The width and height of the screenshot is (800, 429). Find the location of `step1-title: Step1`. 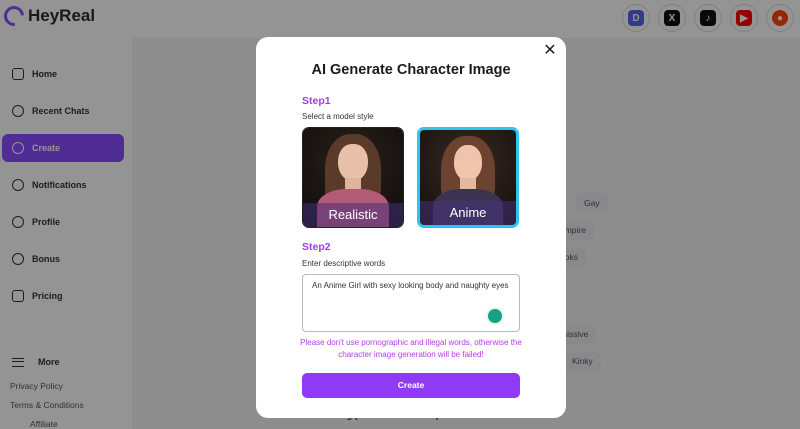

step1-title: Step1 is located at coordinates (316, 101).